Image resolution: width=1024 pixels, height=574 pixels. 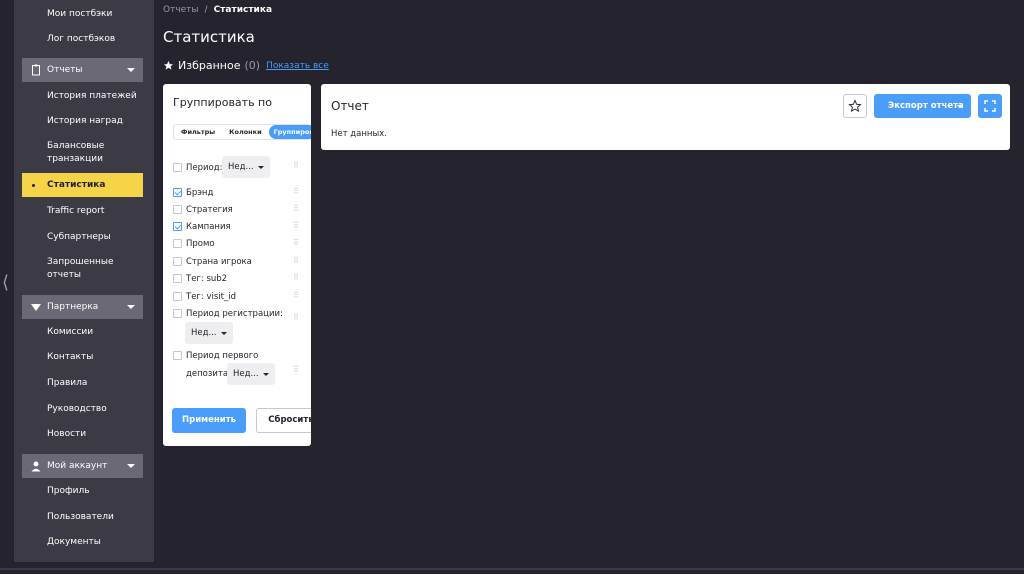 I want to click on option-player-country: Страна игрока, so click(x=242, y=263).